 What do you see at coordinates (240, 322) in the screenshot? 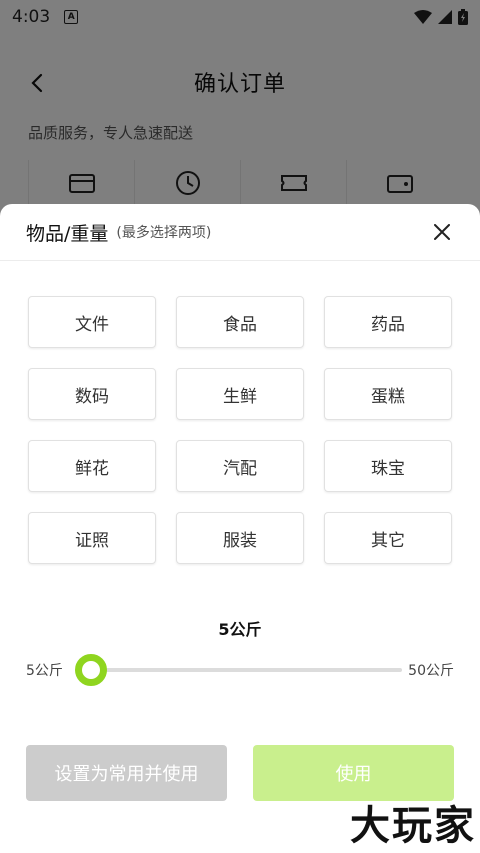
I see `item-chip-food: 食品` at bounding box center [240, 322].